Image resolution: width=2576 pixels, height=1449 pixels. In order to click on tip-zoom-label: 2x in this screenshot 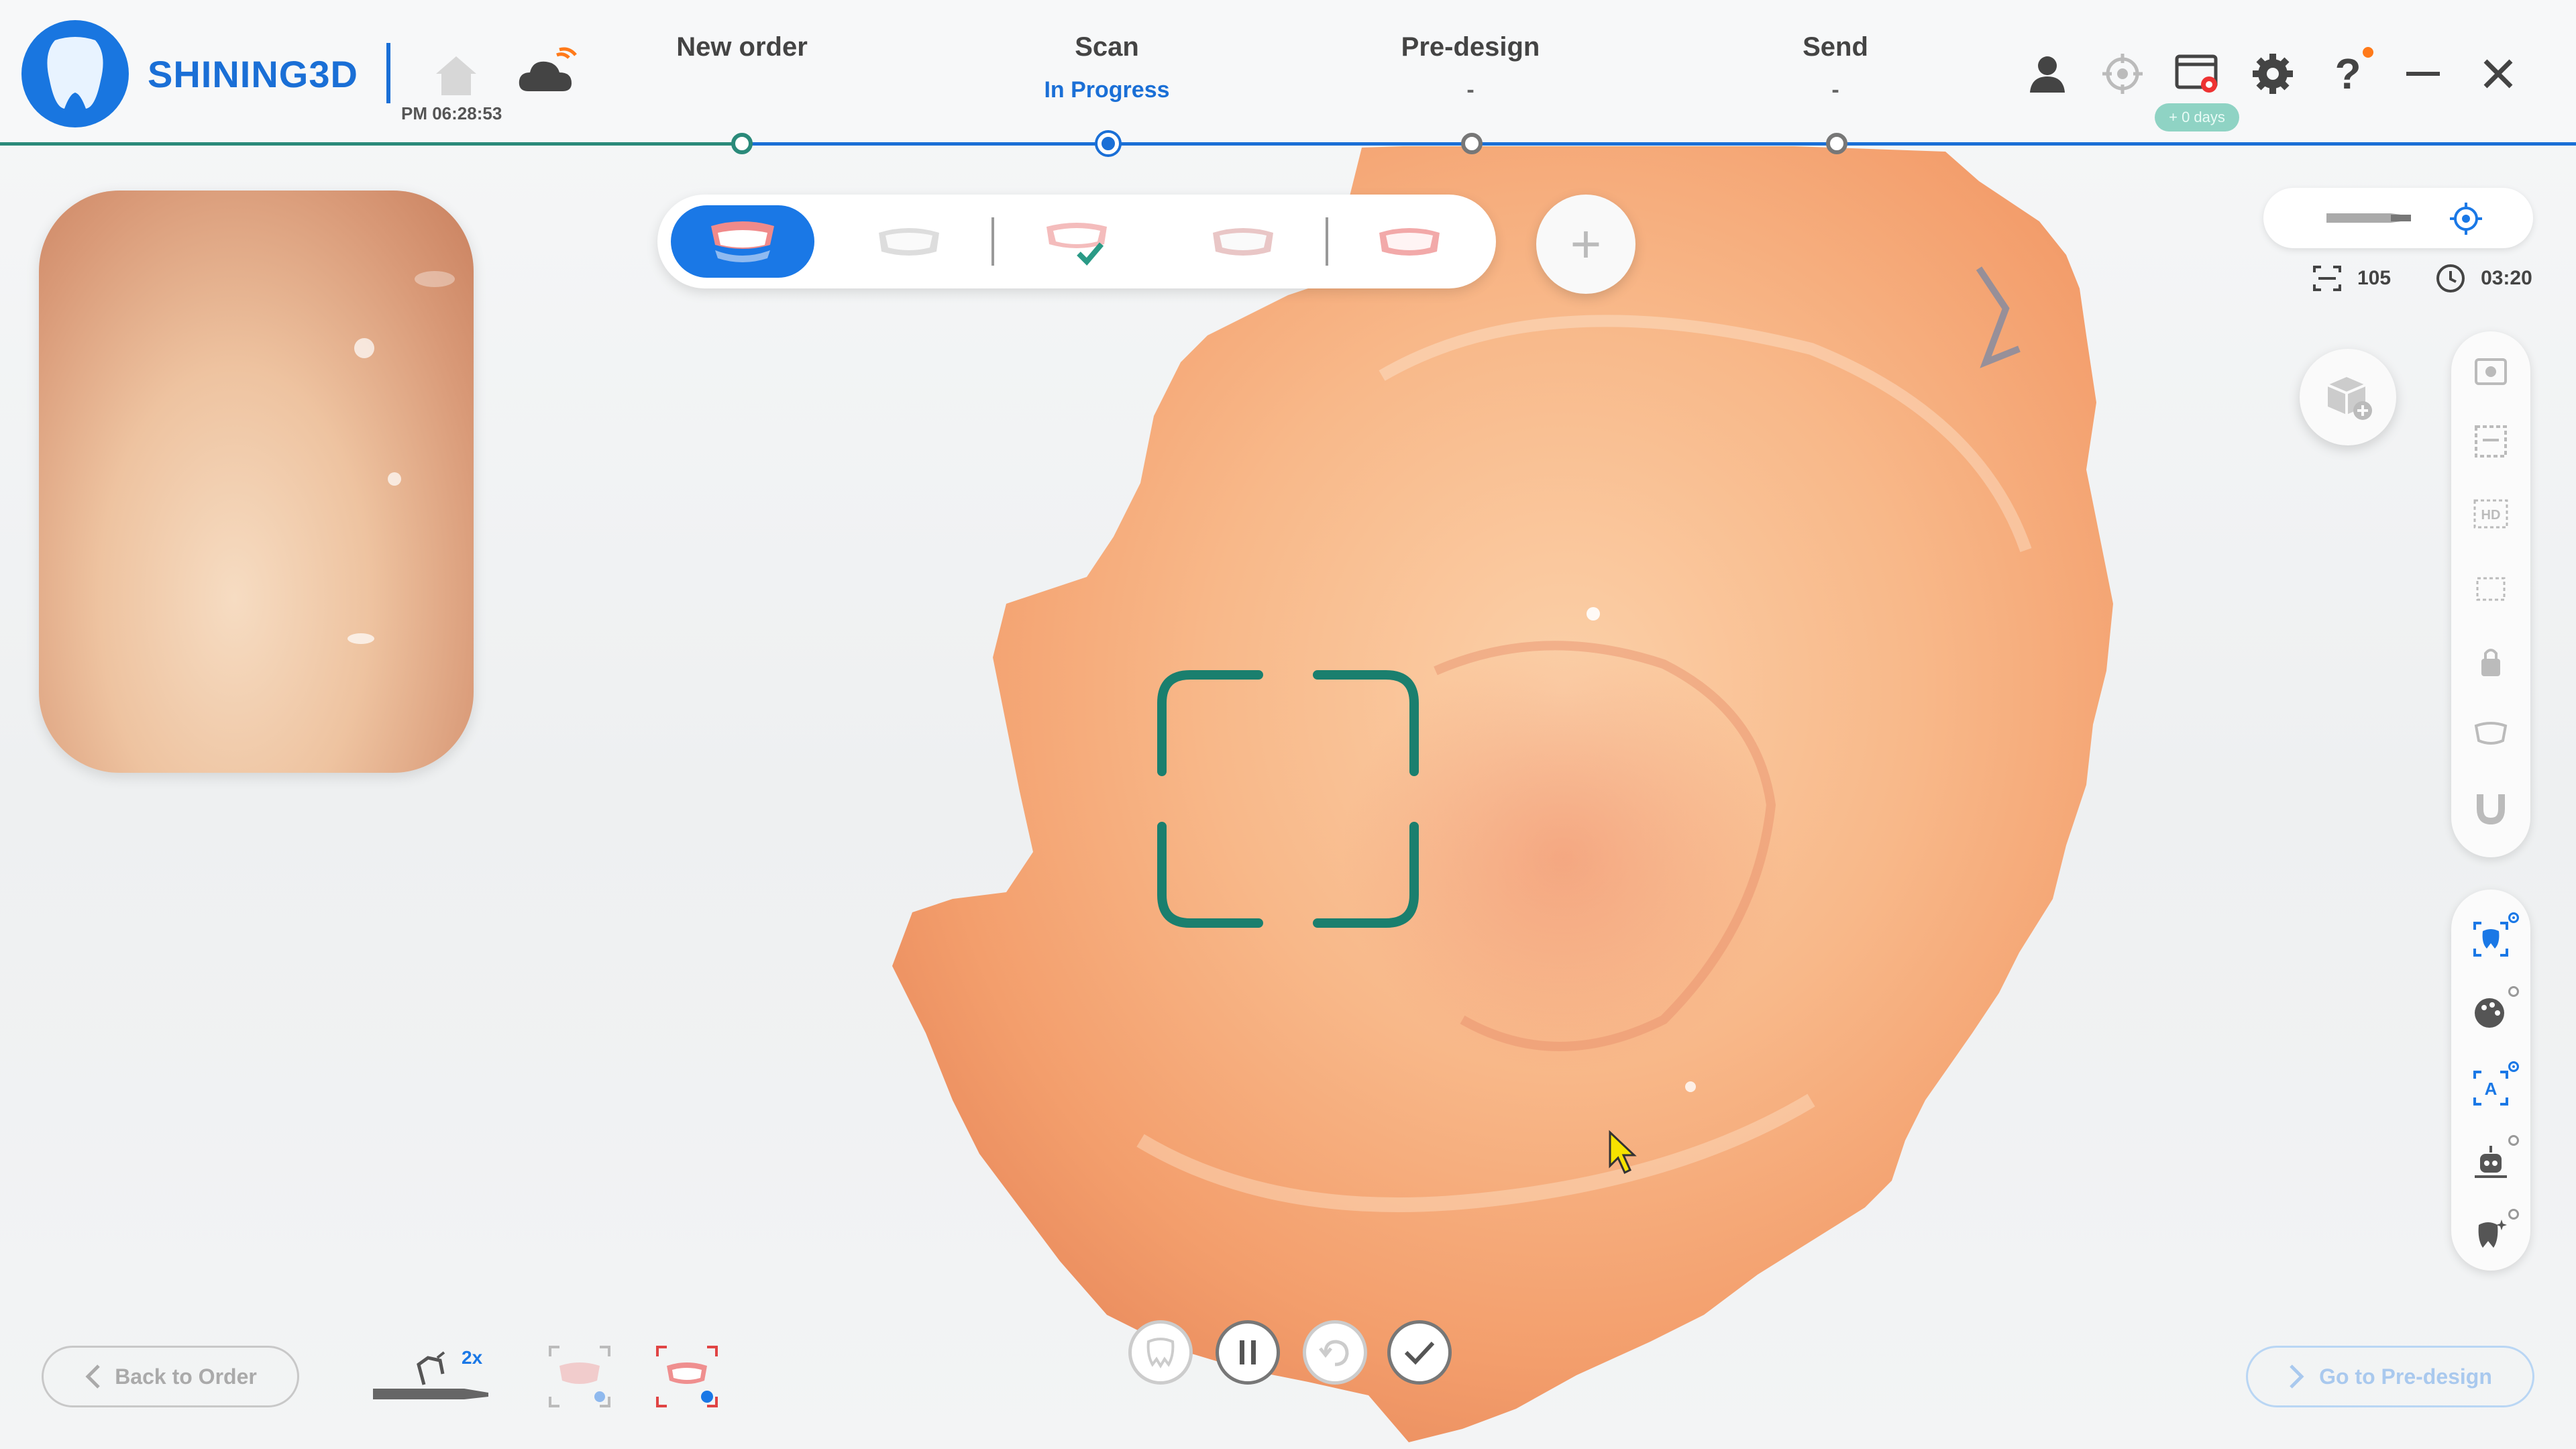, I will do `click(472, 1357)`.